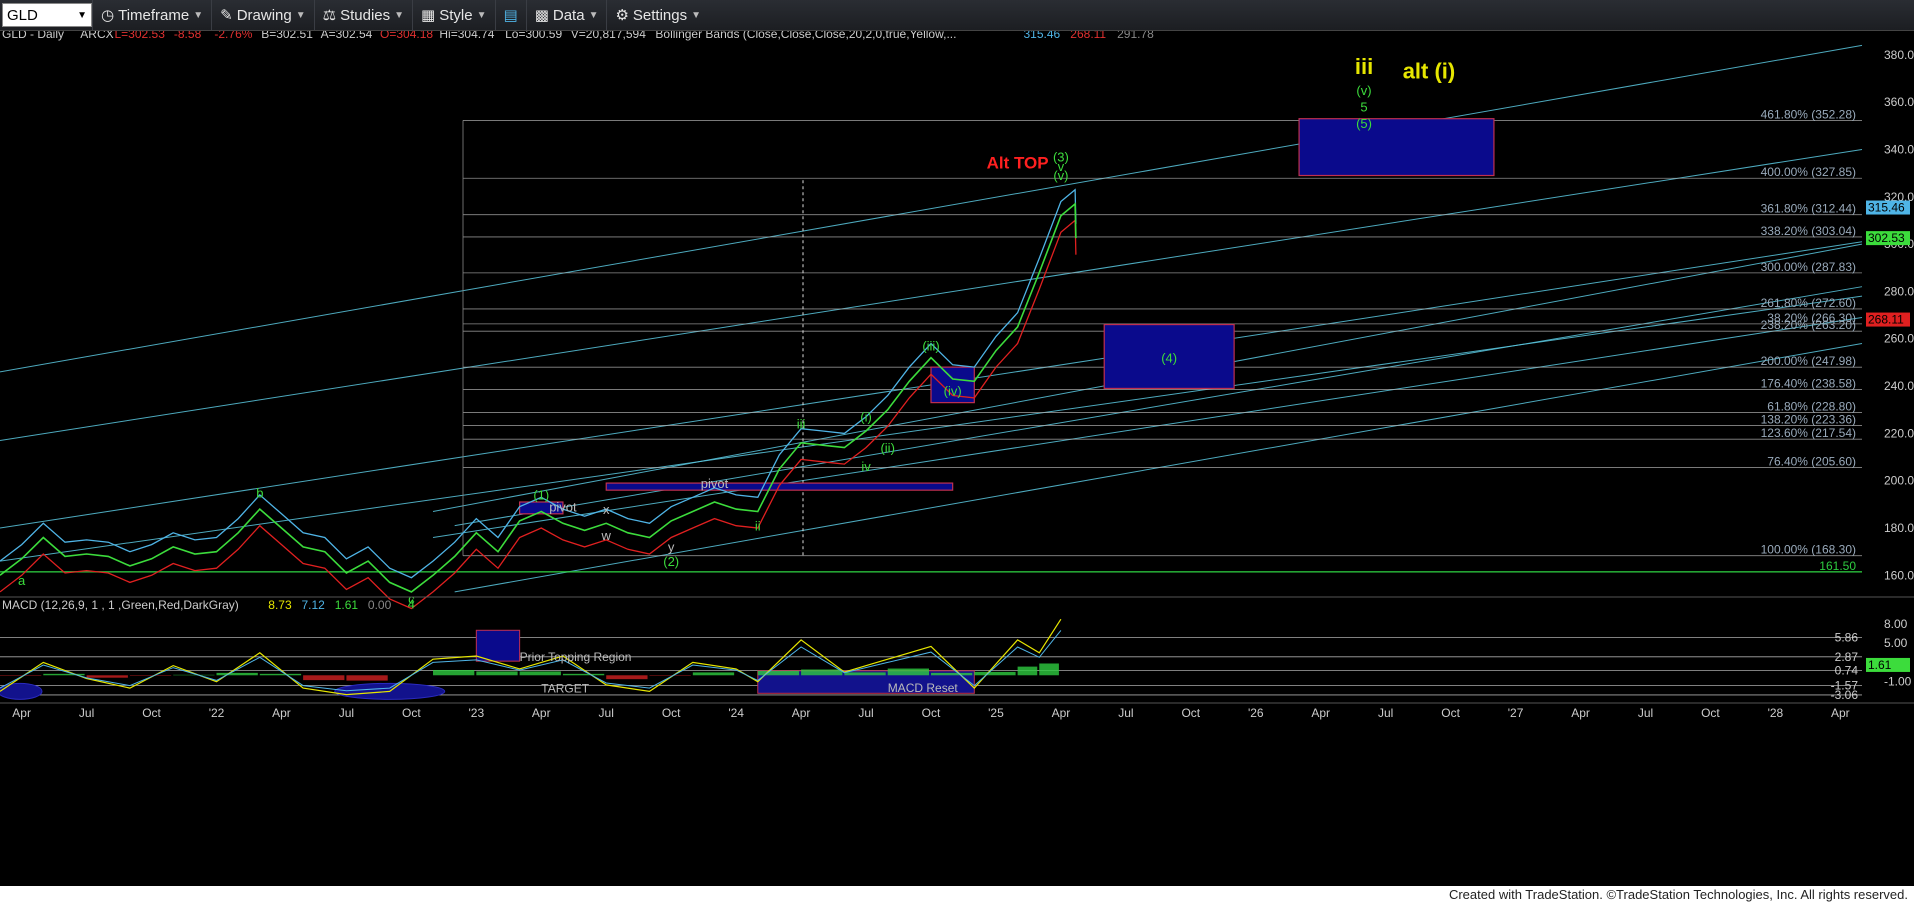 Image resolution: width=1914 pixels, height=904 pixels. Describe the element at coordinates (21, 691) in the screenshot. I see `macd-oversold-ellipse` at that location.